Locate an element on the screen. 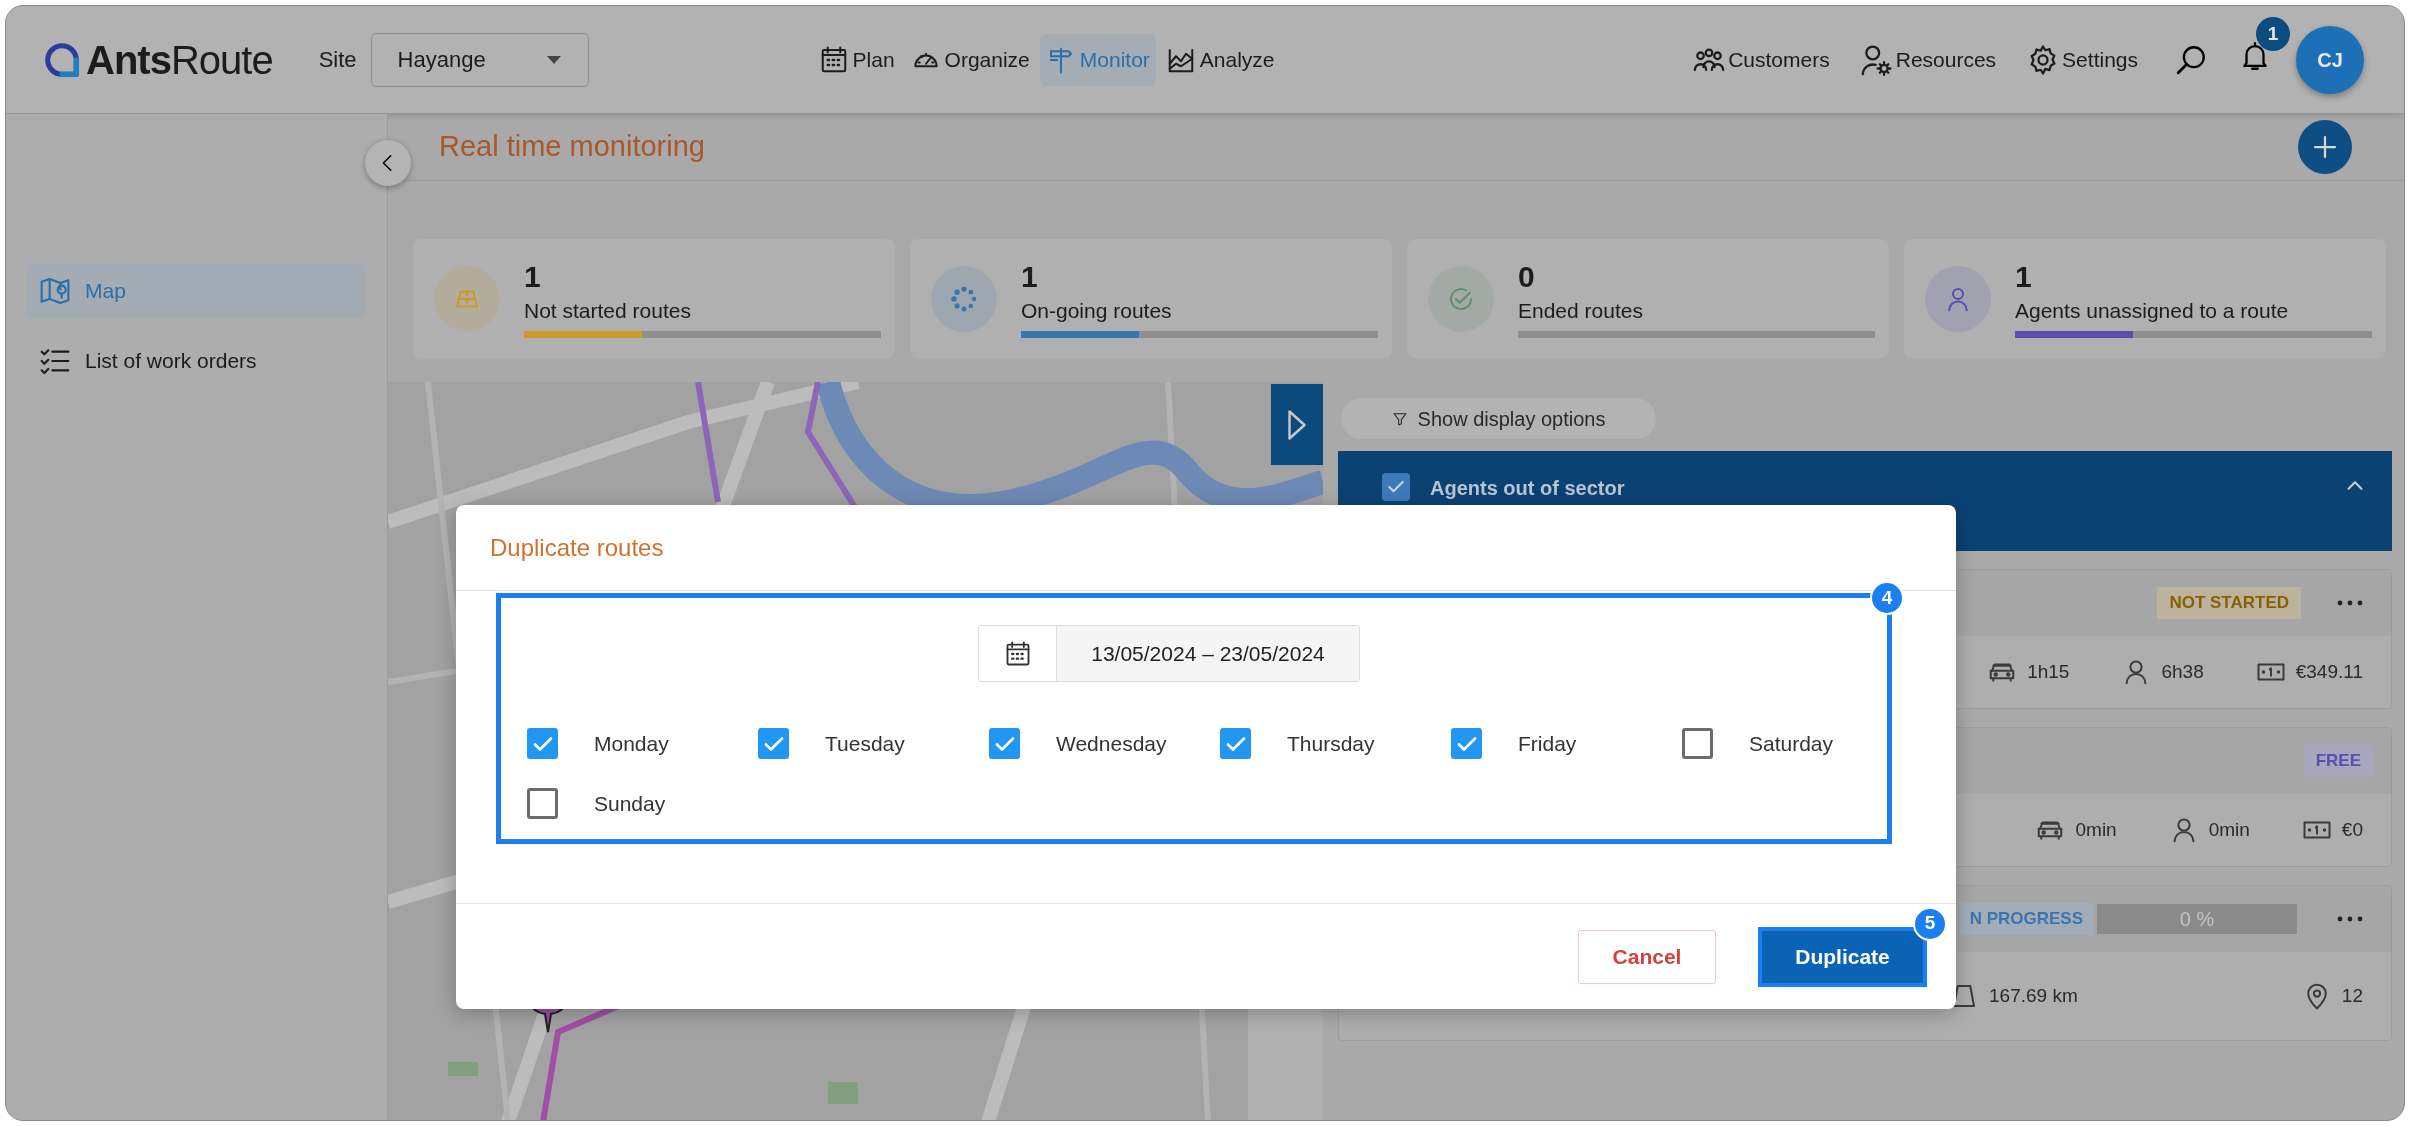  page-title: Real time monitoring is located at coordinates (572, 147).